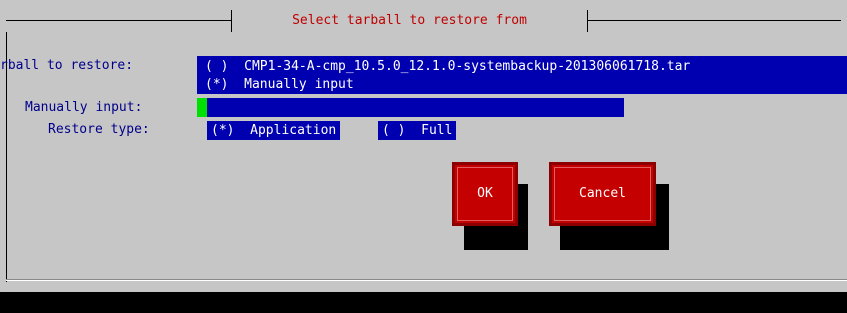 The image size is (847, 313). Describe the element at coordinates (423, 302) in the screenshot. I see `bottom-status-bar` at that location.